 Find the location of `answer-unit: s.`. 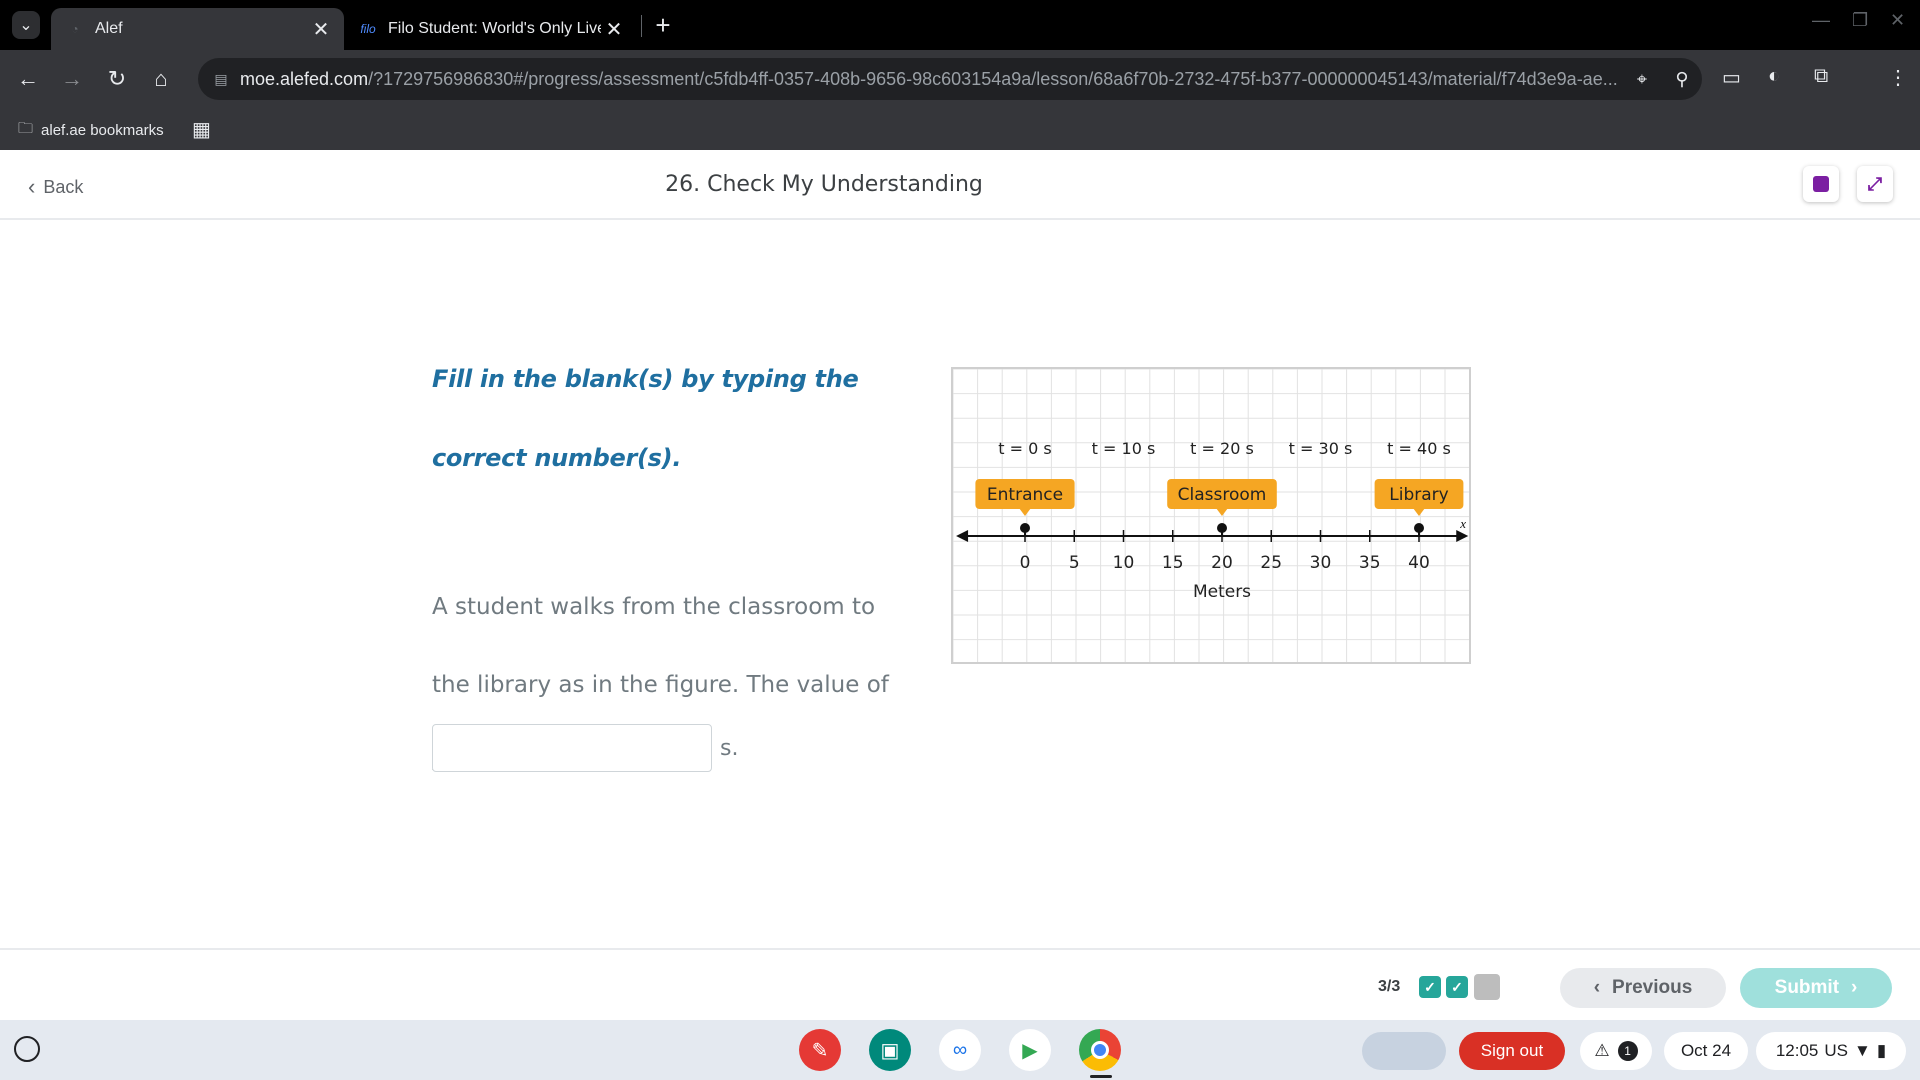

answer-unit: s. is located at coordinates (729, 748).